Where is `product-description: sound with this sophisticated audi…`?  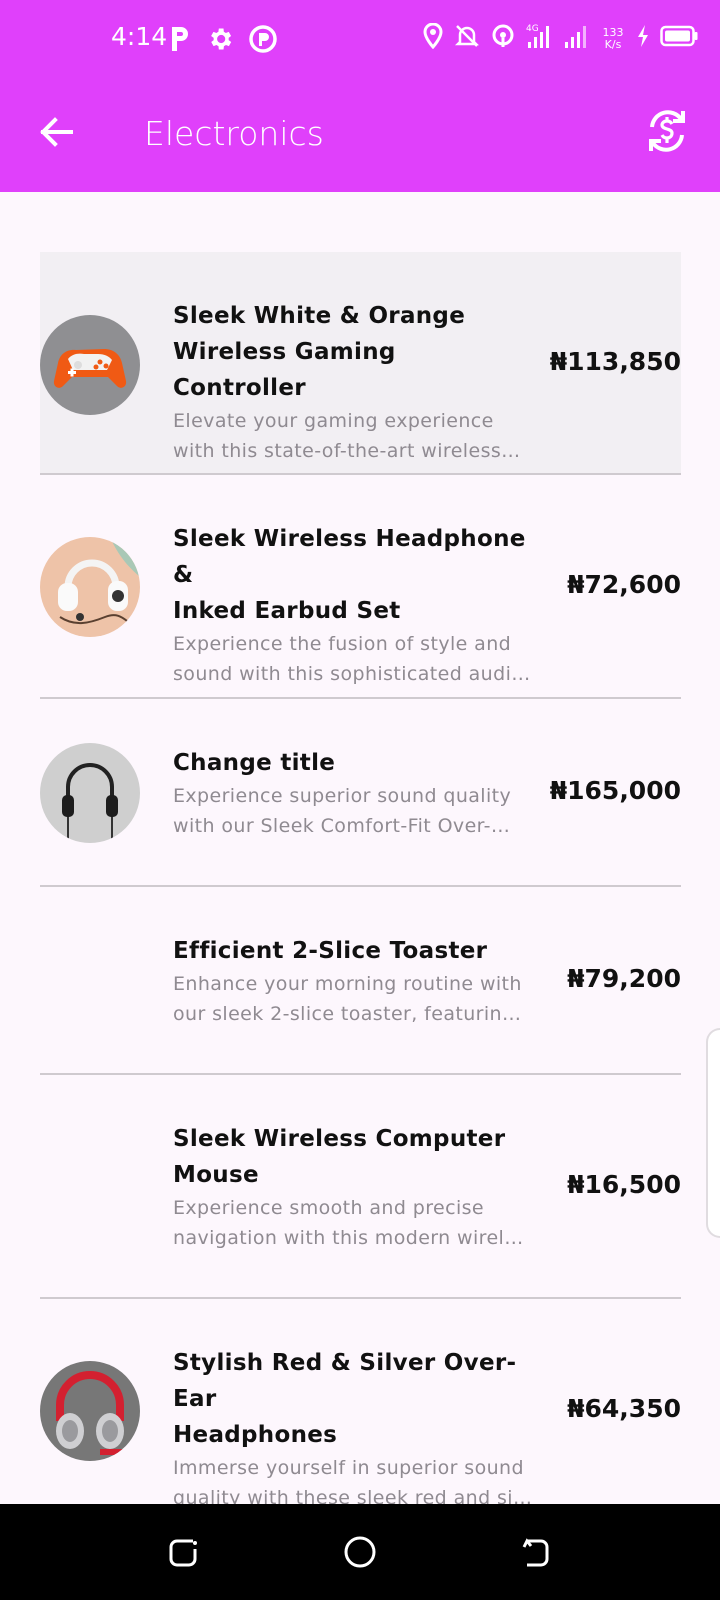 product-description: sound with this sophisticated audi… is located at coordinates (352, 674).